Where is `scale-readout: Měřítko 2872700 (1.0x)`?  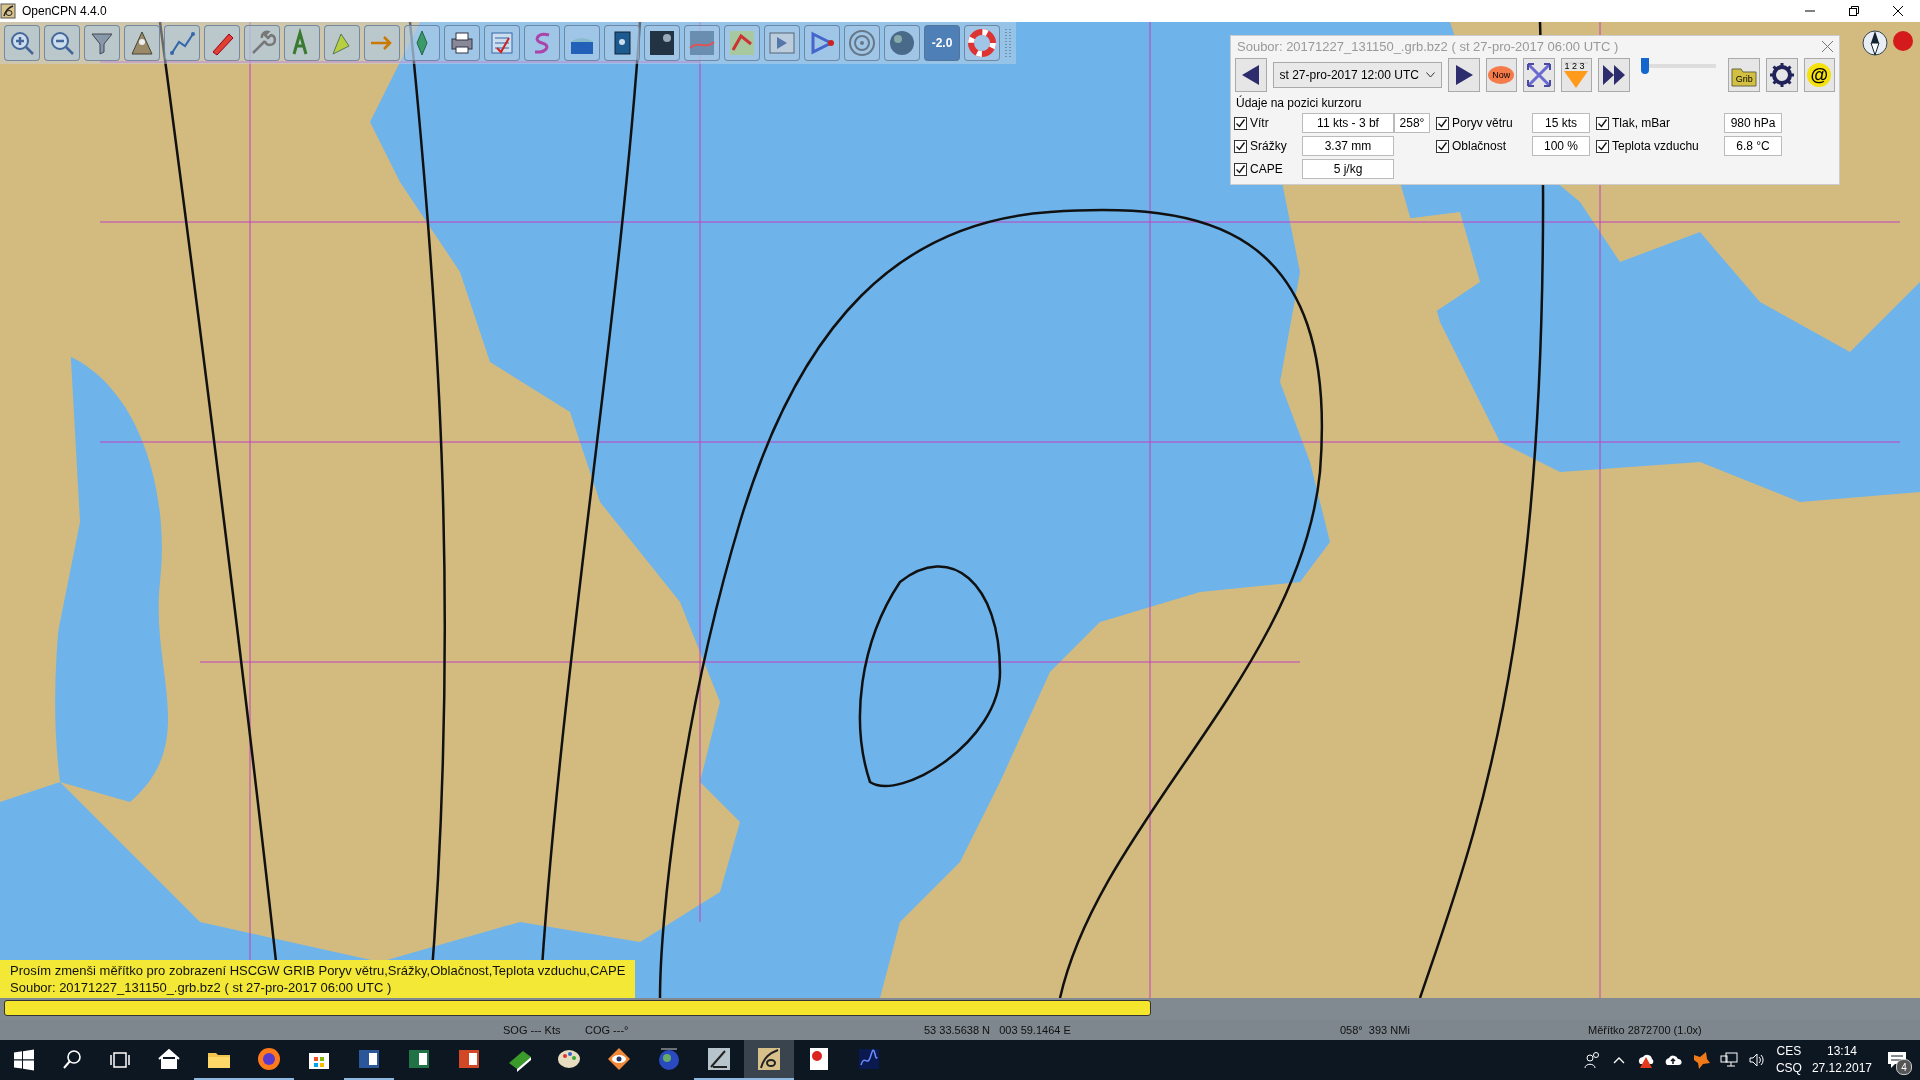
scale-readout: Měřítko 2872700 (1.0x) is located at coordinates (1645, 1030).